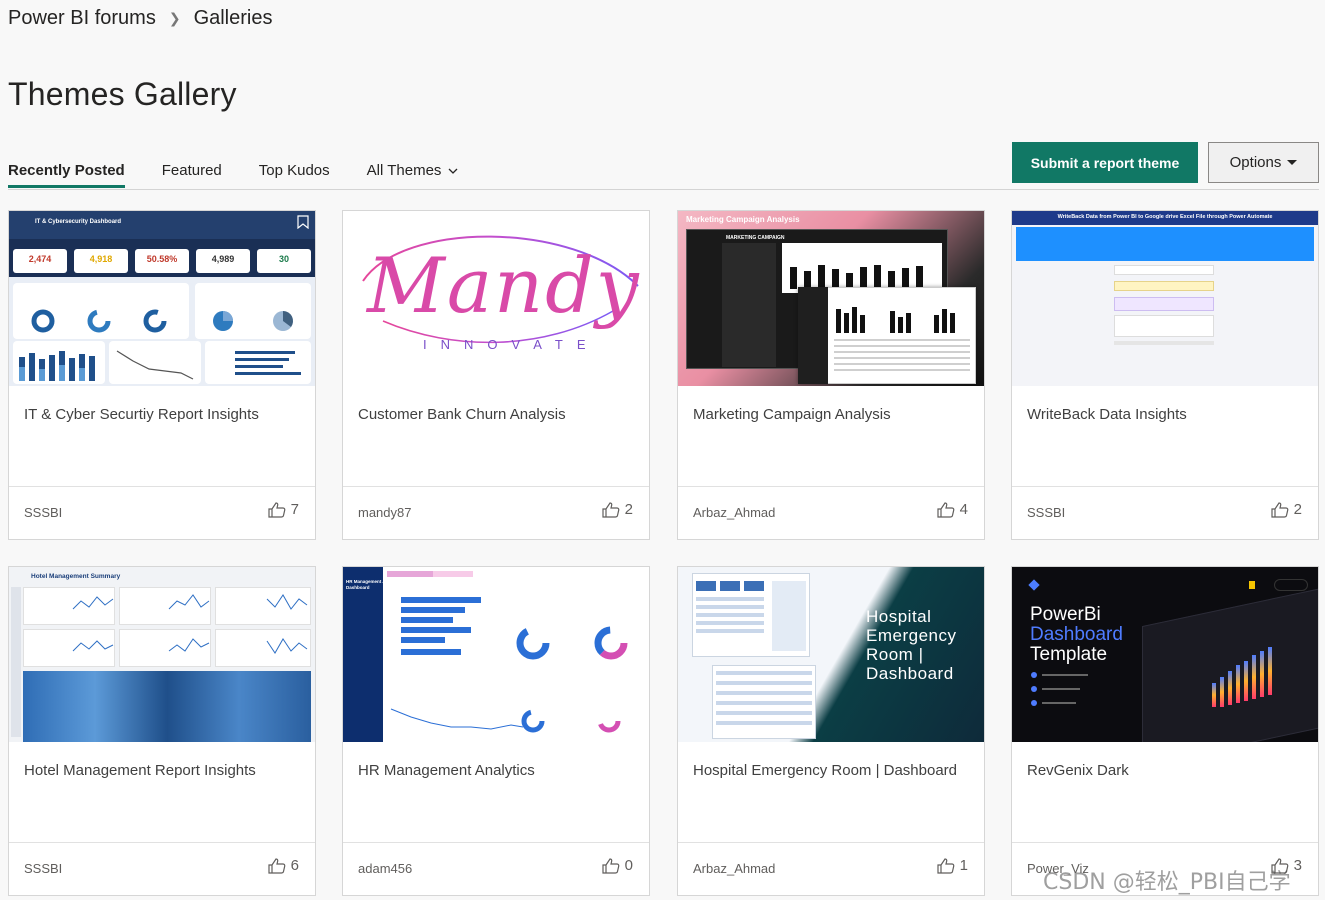  I want to click on bar-chart-gradient, so click(1242, 677).